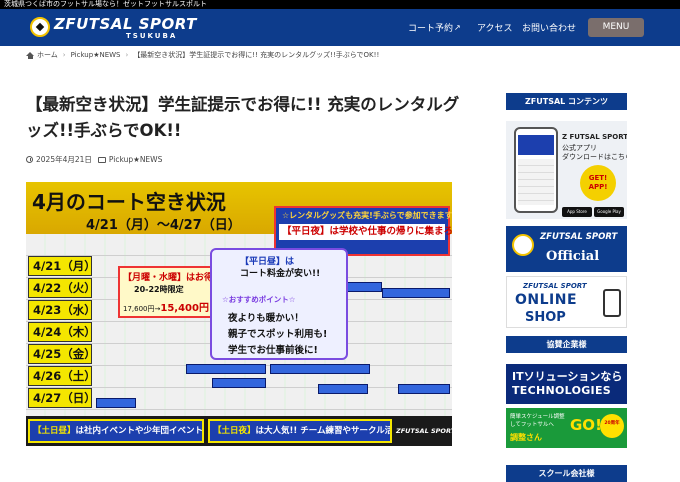 The width and height of the screenshot is (680, 482). I want to click on breadcrumb-current: 【最新空き状況】学生証提示でお得に!! 充実のレンタルグッズ!!手ぶらでOK!!, so click(256, 55).